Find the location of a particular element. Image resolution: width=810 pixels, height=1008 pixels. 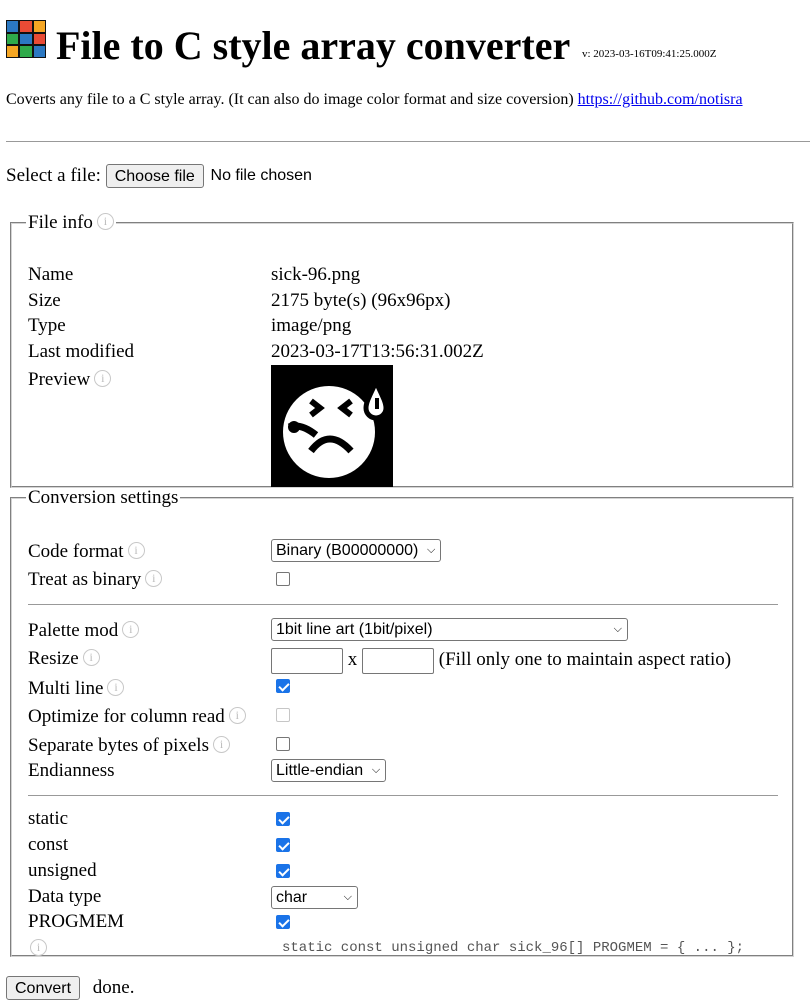

multi-line-label: Multi line is located at coordinates (66, 688).